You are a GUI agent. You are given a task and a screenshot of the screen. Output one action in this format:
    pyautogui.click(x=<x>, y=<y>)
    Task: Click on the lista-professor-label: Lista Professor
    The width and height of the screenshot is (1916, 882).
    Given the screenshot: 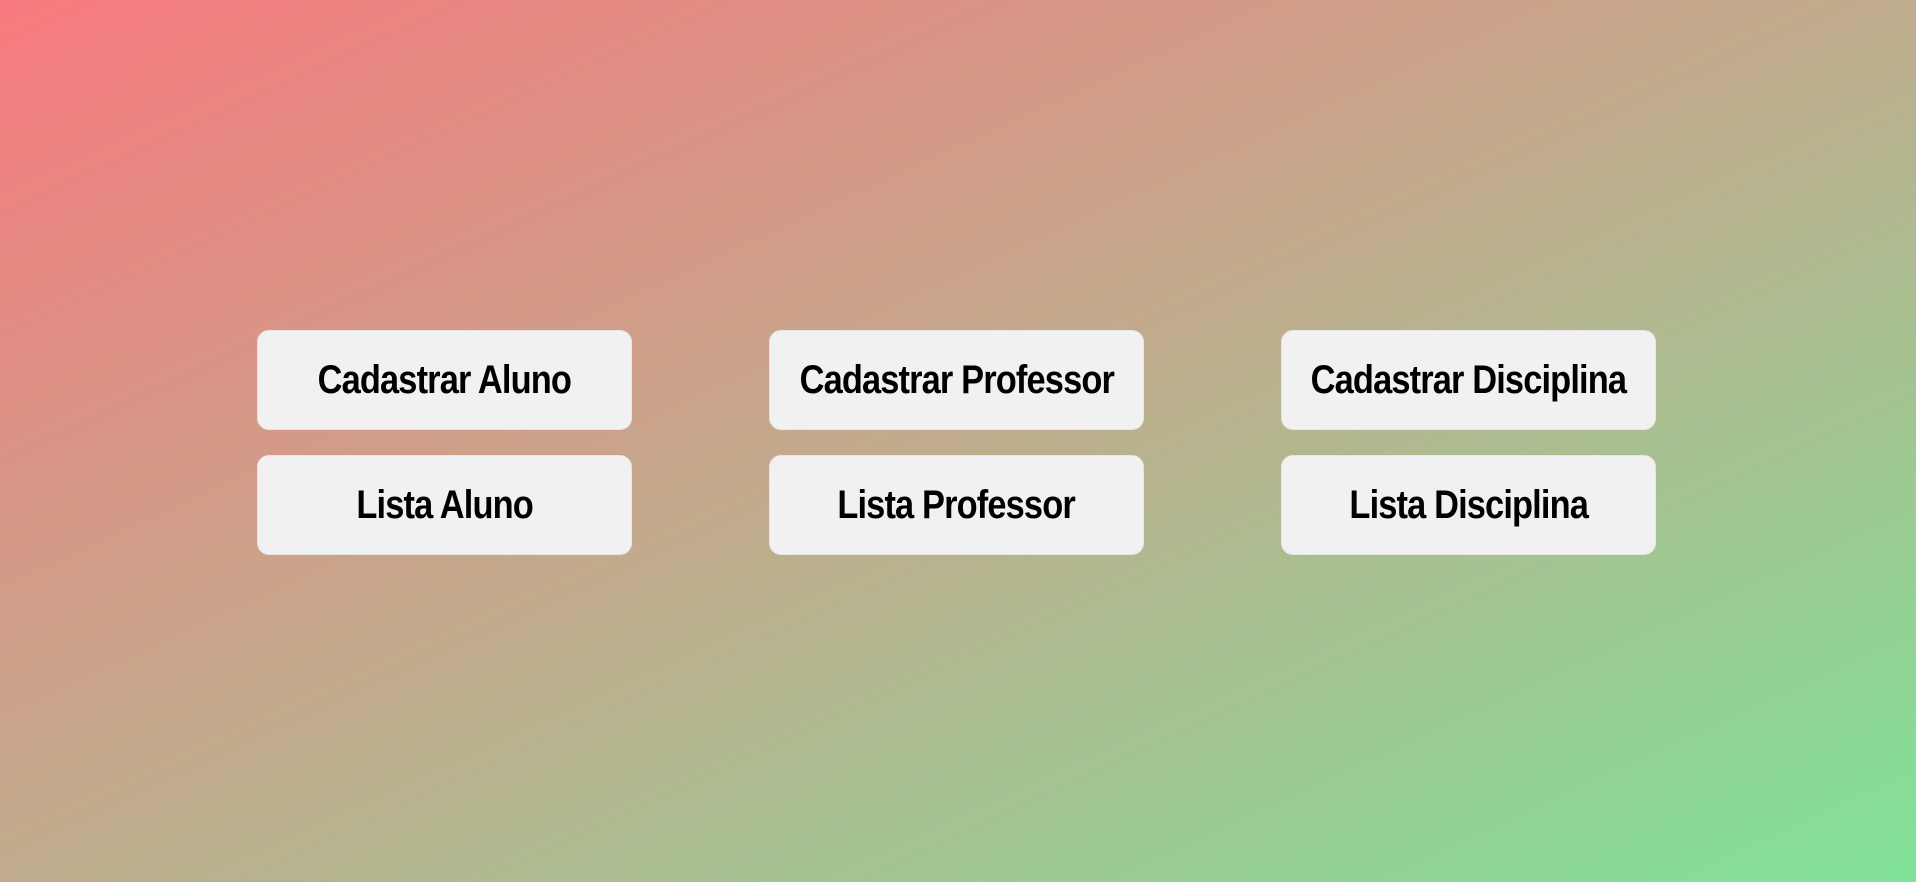 What is the action you would take?
    pyautogui.click(x=956, y=504)
    